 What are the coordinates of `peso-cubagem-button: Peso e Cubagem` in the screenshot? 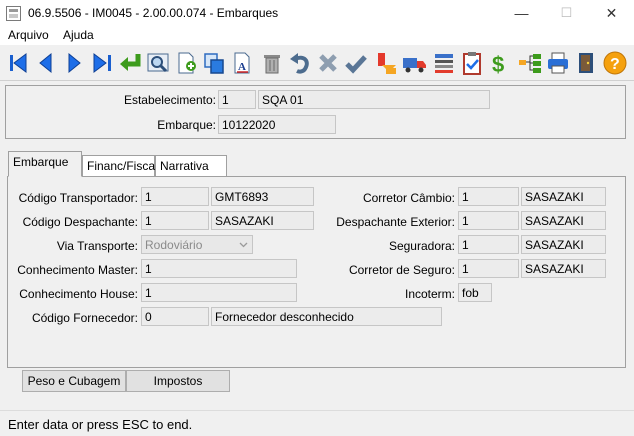 It's located at (74, 381).